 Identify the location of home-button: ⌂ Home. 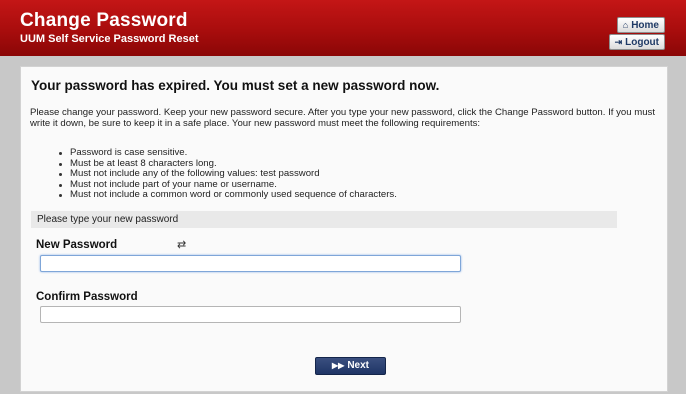
(640, 25).